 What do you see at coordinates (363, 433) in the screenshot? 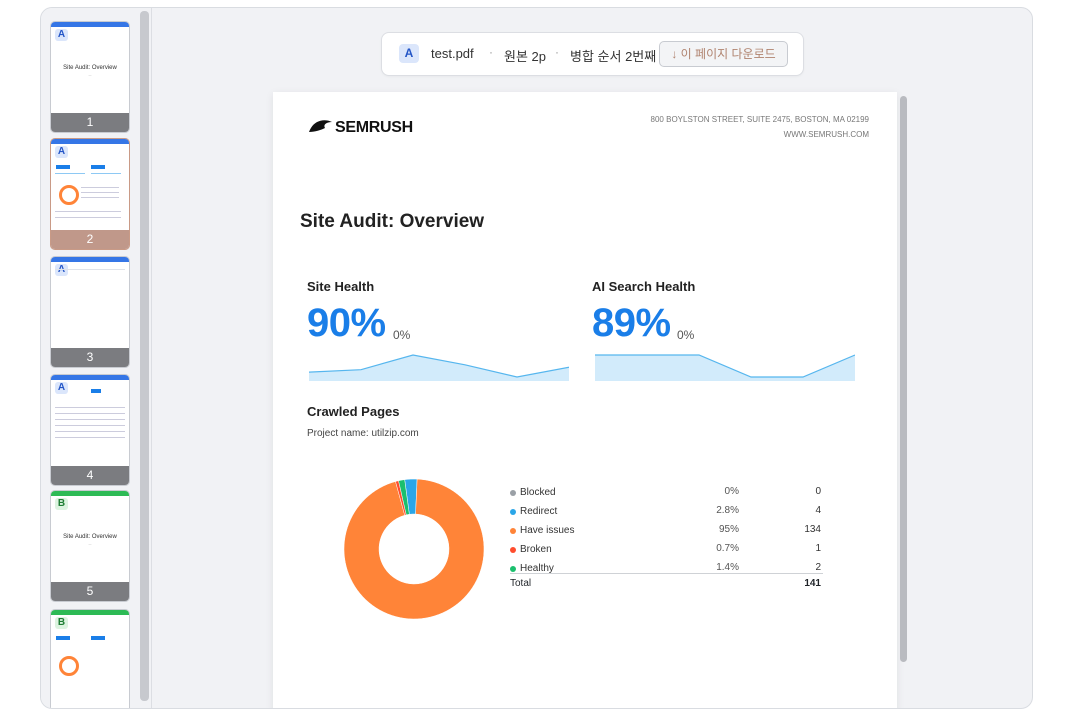
I see `project-name: Project name: utilzip.com` at bounding box center [363, 433].